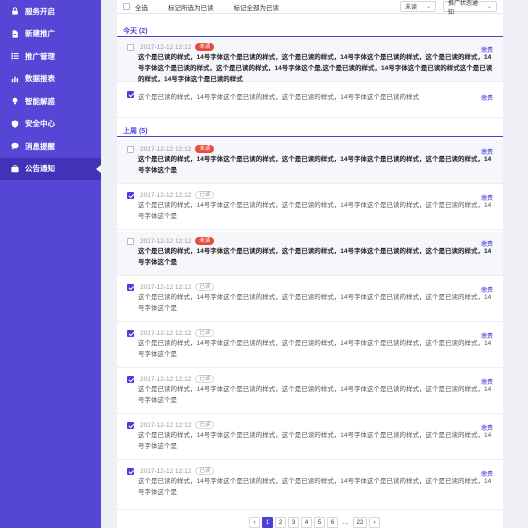 The width and height of the screenshot is (528, 528). Describe the element at coordinates (254, 522) in the screenshot. I see `prev-page-button: ‹` at that location.